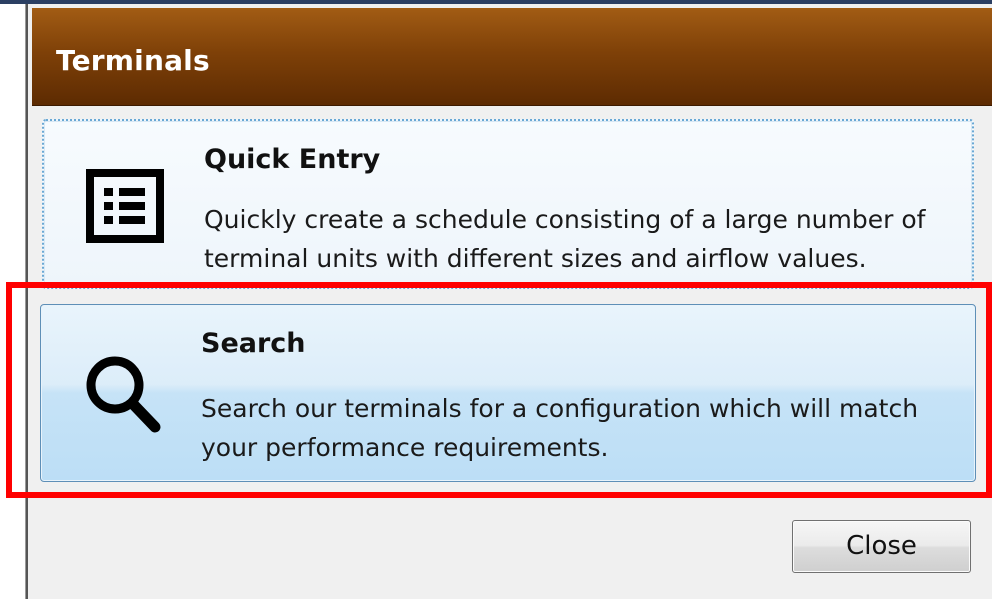 Image resolution: width=992 pixels, height=599 pixels. I want to click on list-icon, so click(125, 206).